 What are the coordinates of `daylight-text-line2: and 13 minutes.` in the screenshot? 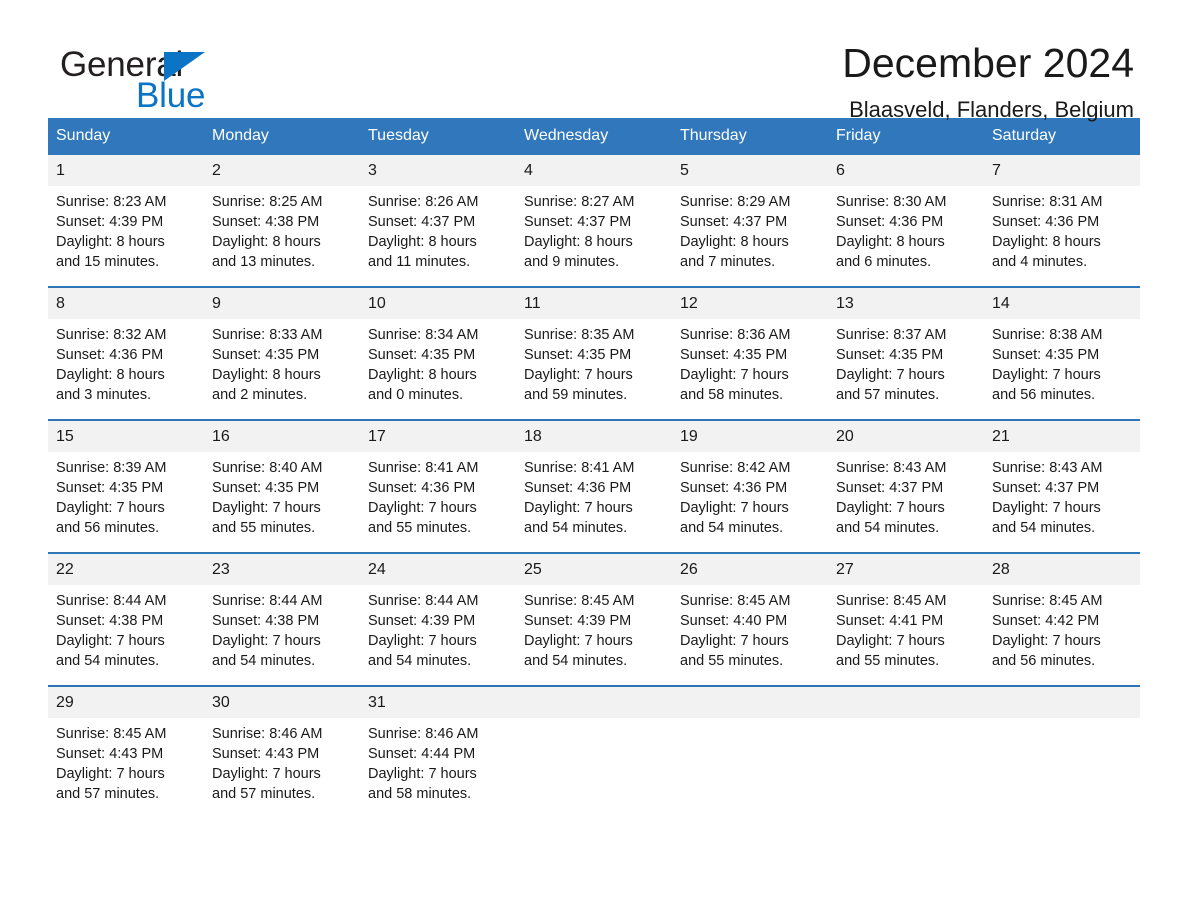 It's located at (264, 262).